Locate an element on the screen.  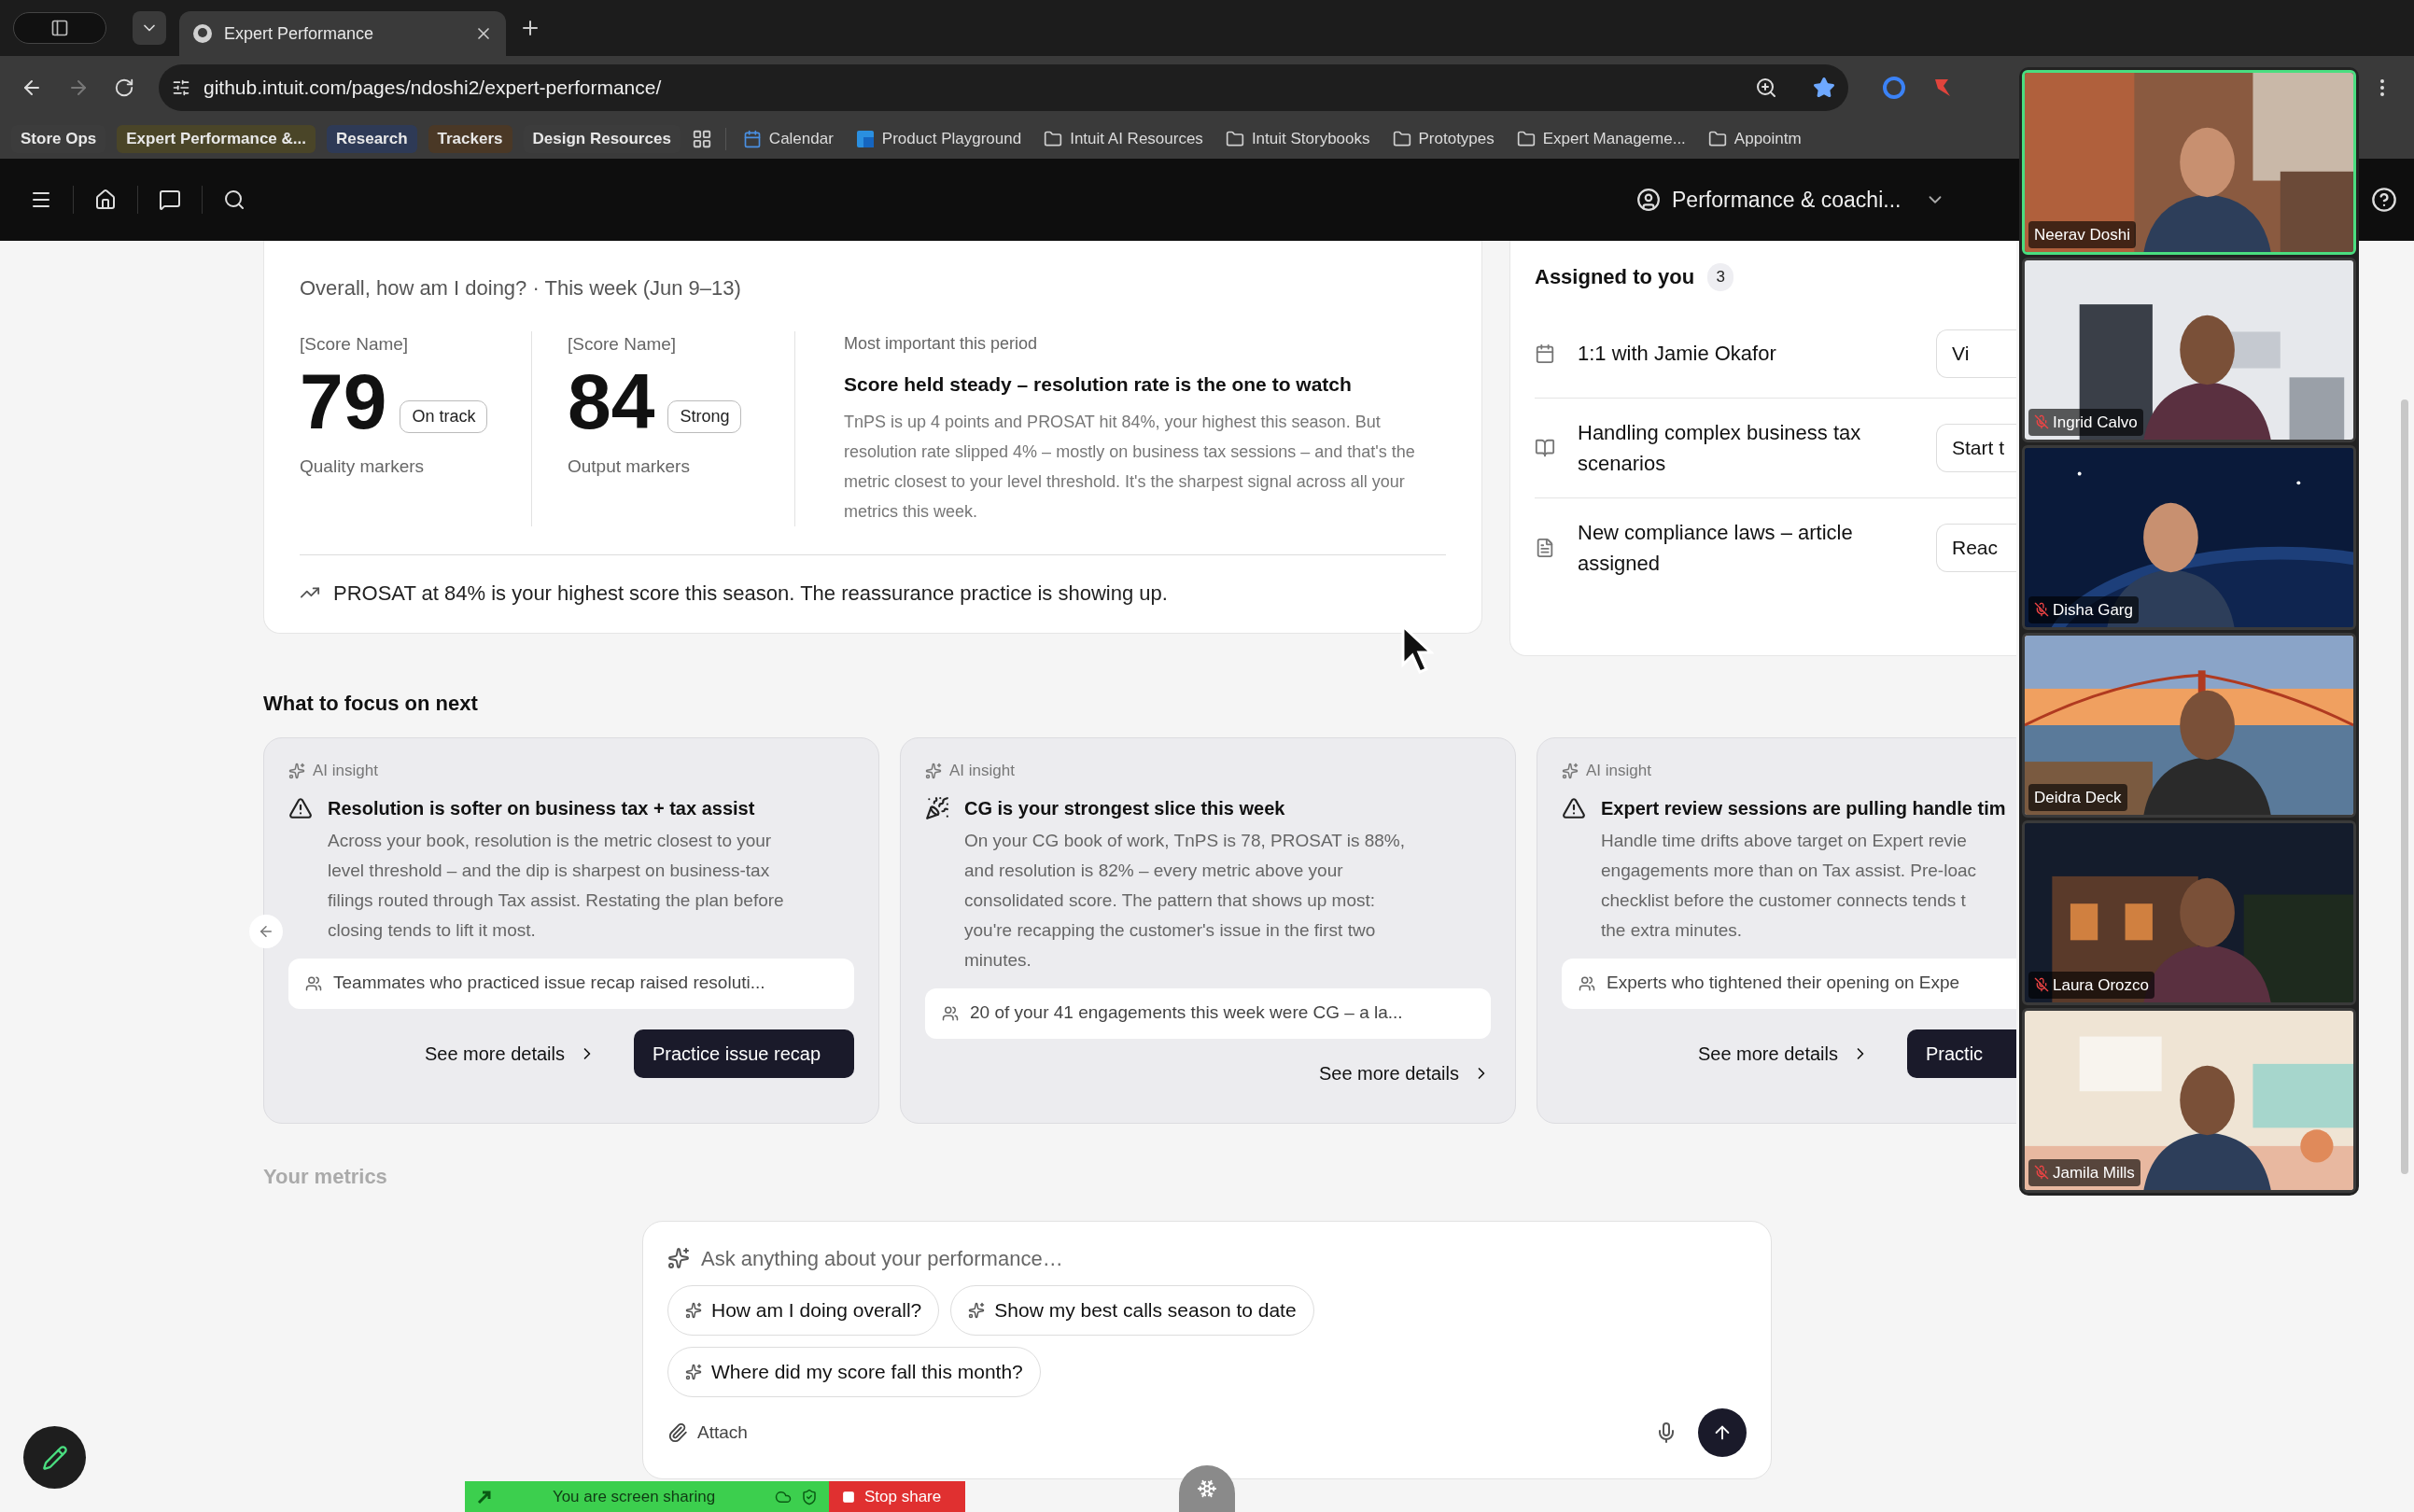
apps-grid-icon is located at coordinates (702, 139).